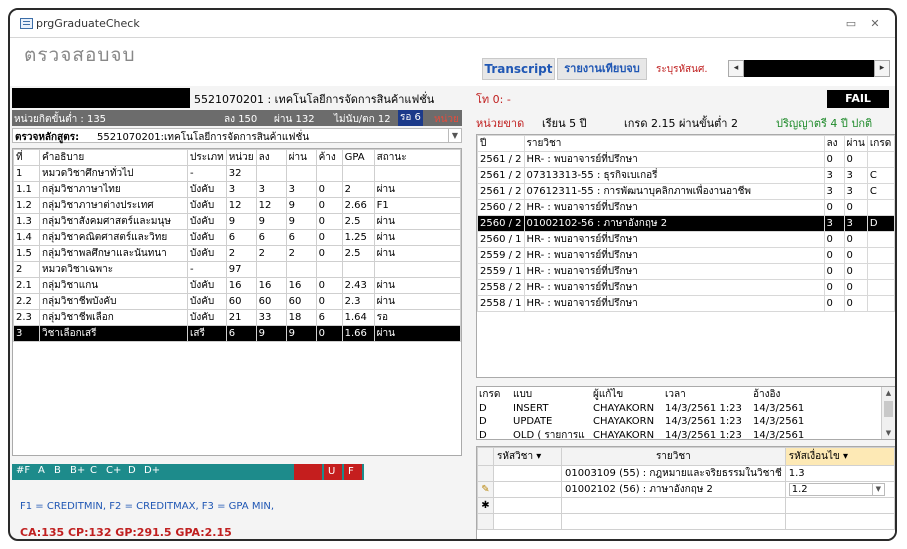 The image size is (907, 549). What do you see at coordinates (301, 221) in the screenshot?
I see `requirement-cell: 9` at bounding box center [301, 221].